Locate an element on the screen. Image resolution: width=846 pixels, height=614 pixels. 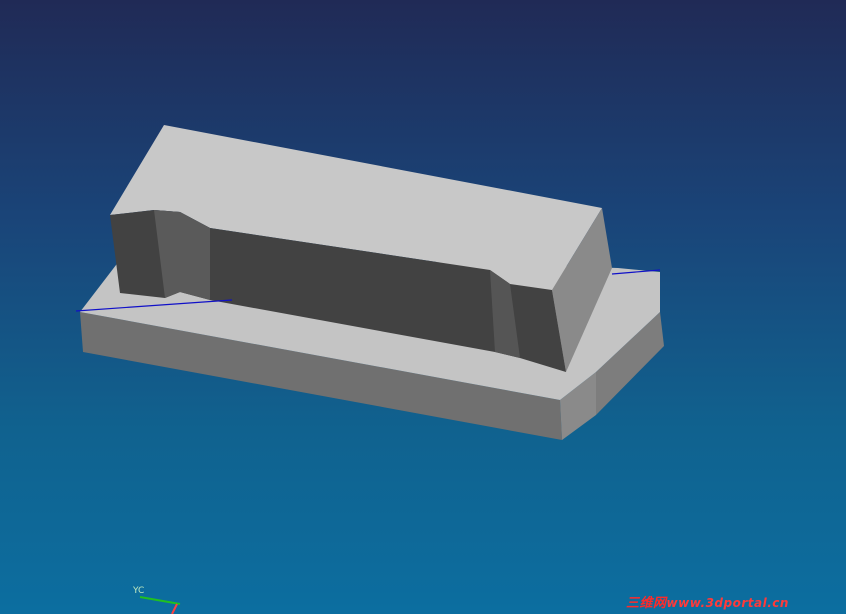
coordinate-triad: YC is located at coordinates (156, 600).